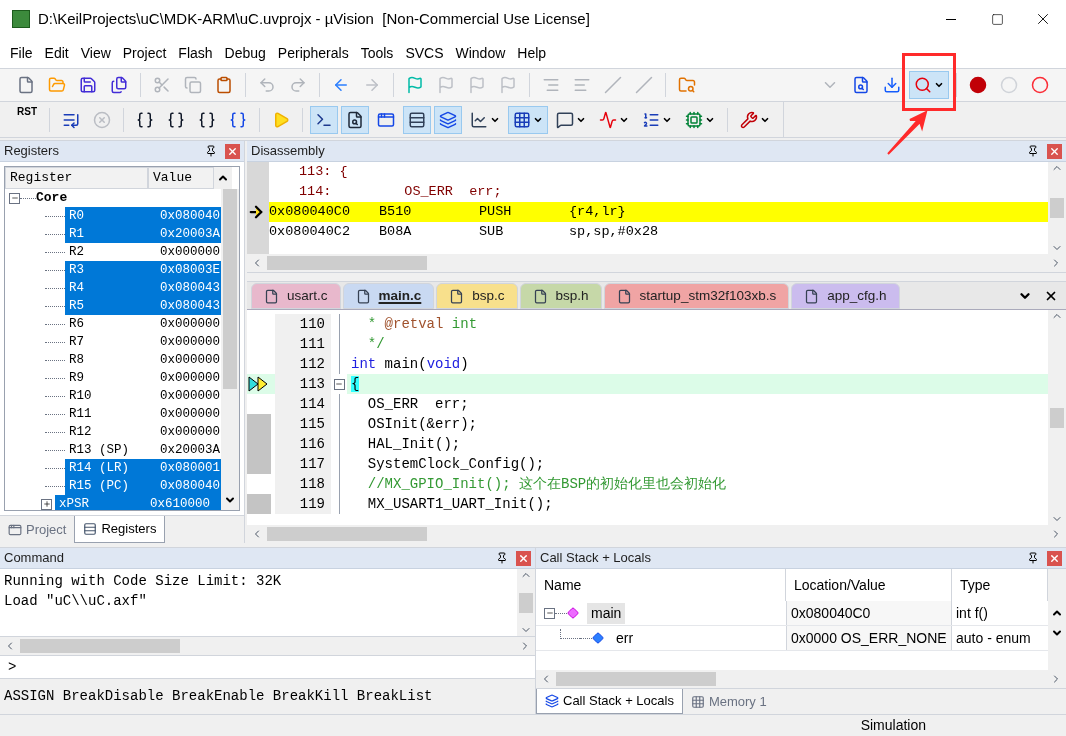  Describe the element at coordinates (143, 234) in the screenshot. I see `register-row: R1 0x20003A` at that location.